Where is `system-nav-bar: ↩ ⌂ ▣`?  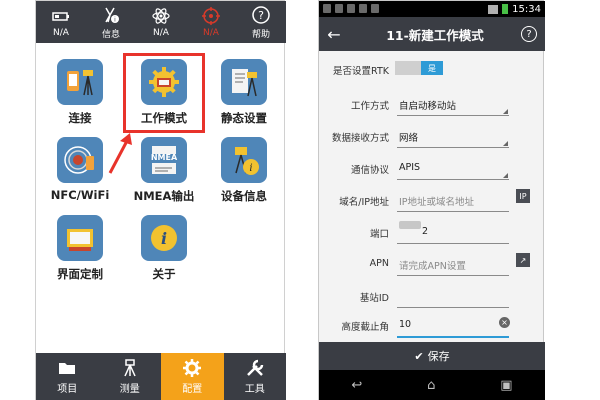
system-nav-bar: ↩ ⌂ ▣ is located at coordinates (432, 385).